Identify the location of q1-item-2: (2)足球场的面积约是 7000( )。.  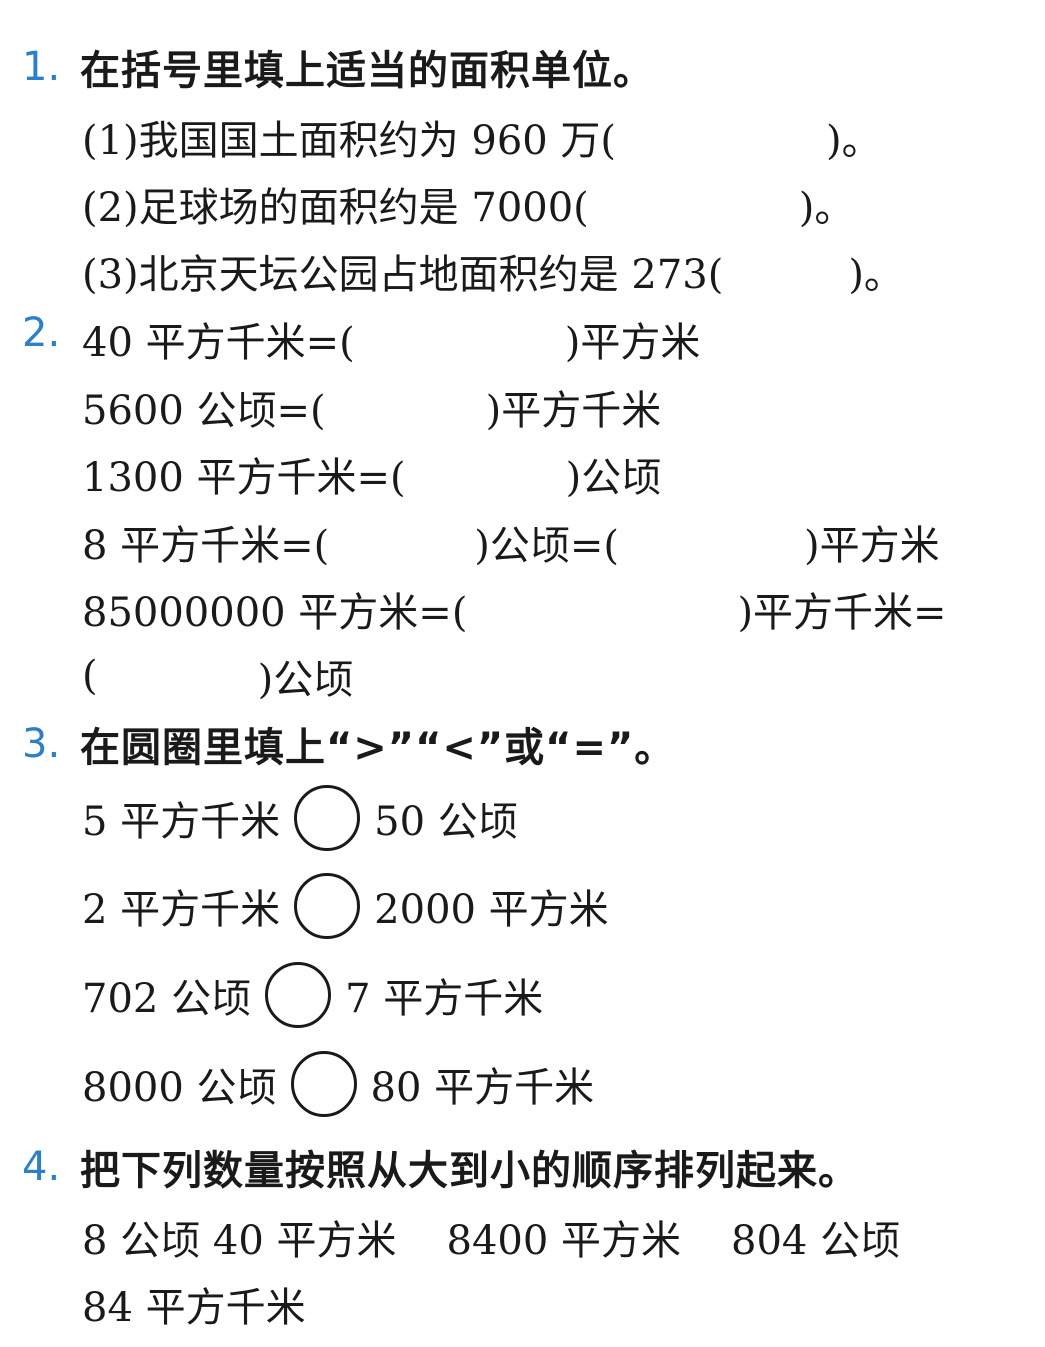
(468, 204).